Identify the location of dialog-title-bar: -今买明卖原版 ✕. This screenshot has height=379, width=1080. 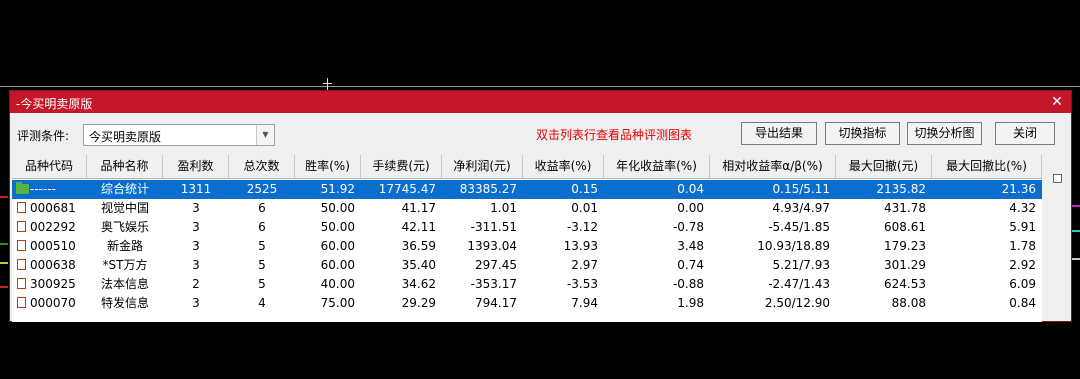
(540, 102).